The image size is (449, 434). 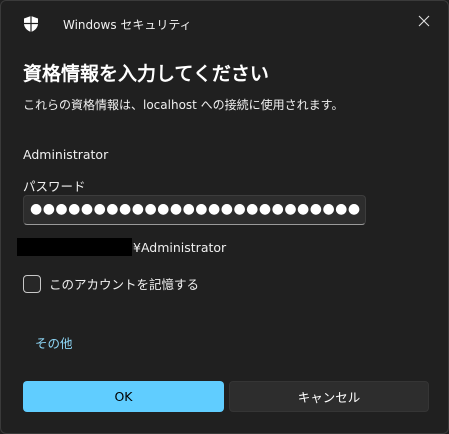 What do you see at coordinates (329, 396) in the screenshot?
I see `cancel-button: キャンセル` at bounding box center [329, 396].